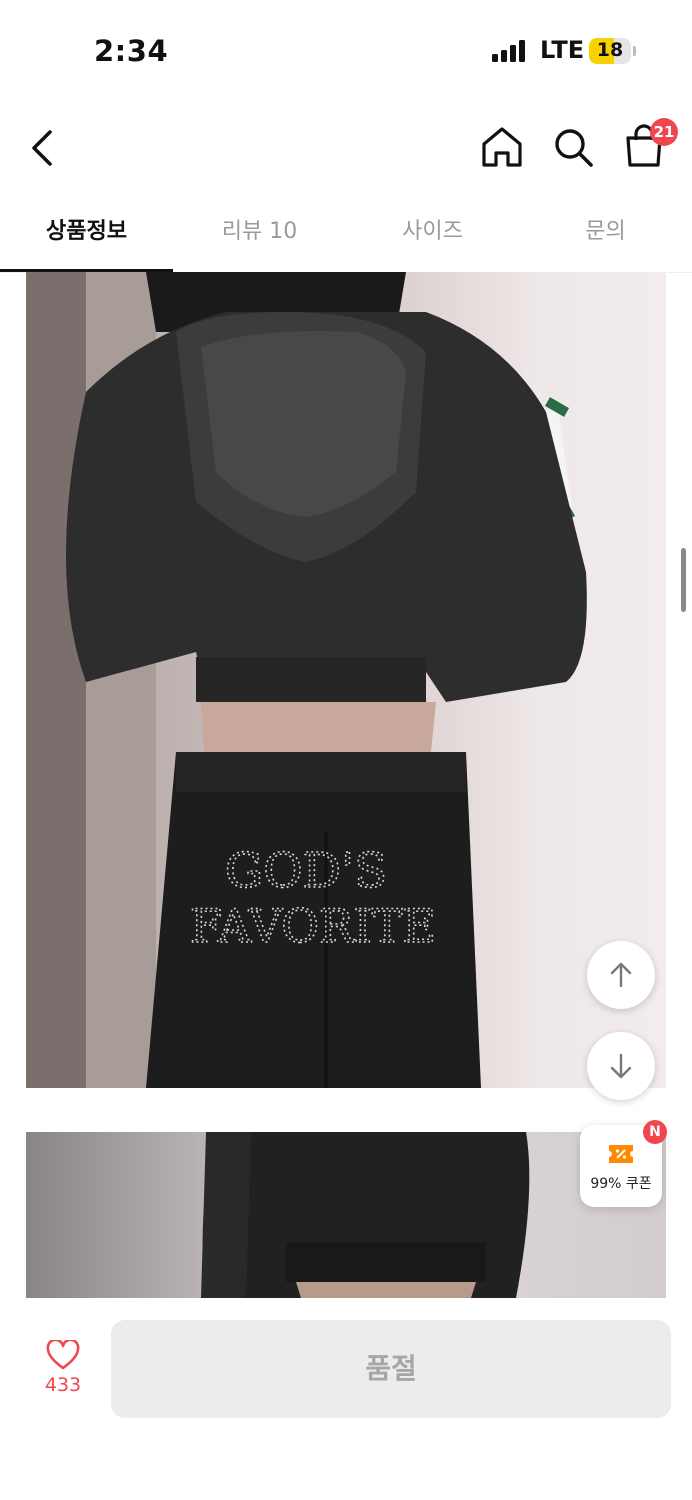 The image size is (692, 1500). I want to click on arrow-down-icon, so click(621, 1066).